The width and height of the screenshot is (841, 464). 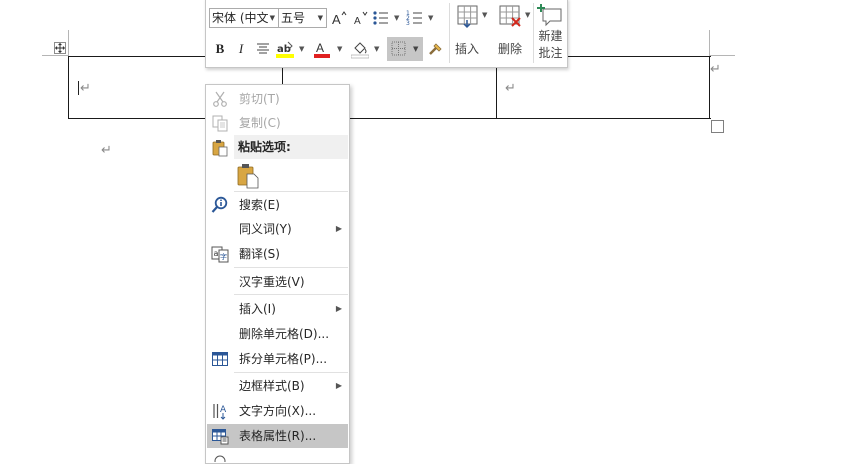 I want to click on highlighter-icon: ab, so click(x=285, y=49).